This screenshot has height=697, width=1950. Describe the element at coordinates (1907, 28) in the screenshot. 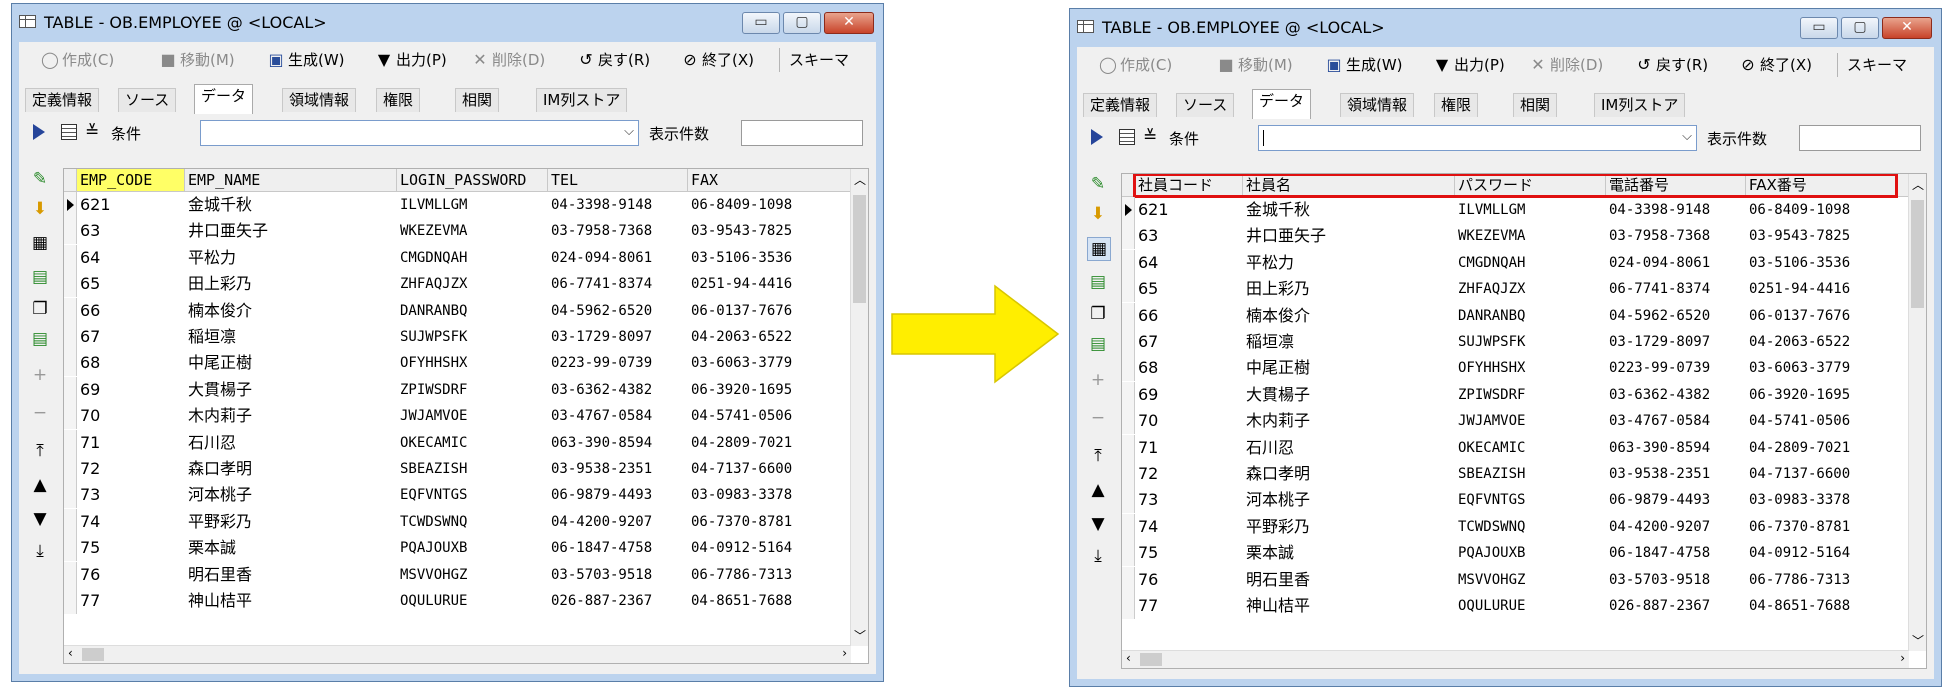

I see `close-button: ✕` at that location.